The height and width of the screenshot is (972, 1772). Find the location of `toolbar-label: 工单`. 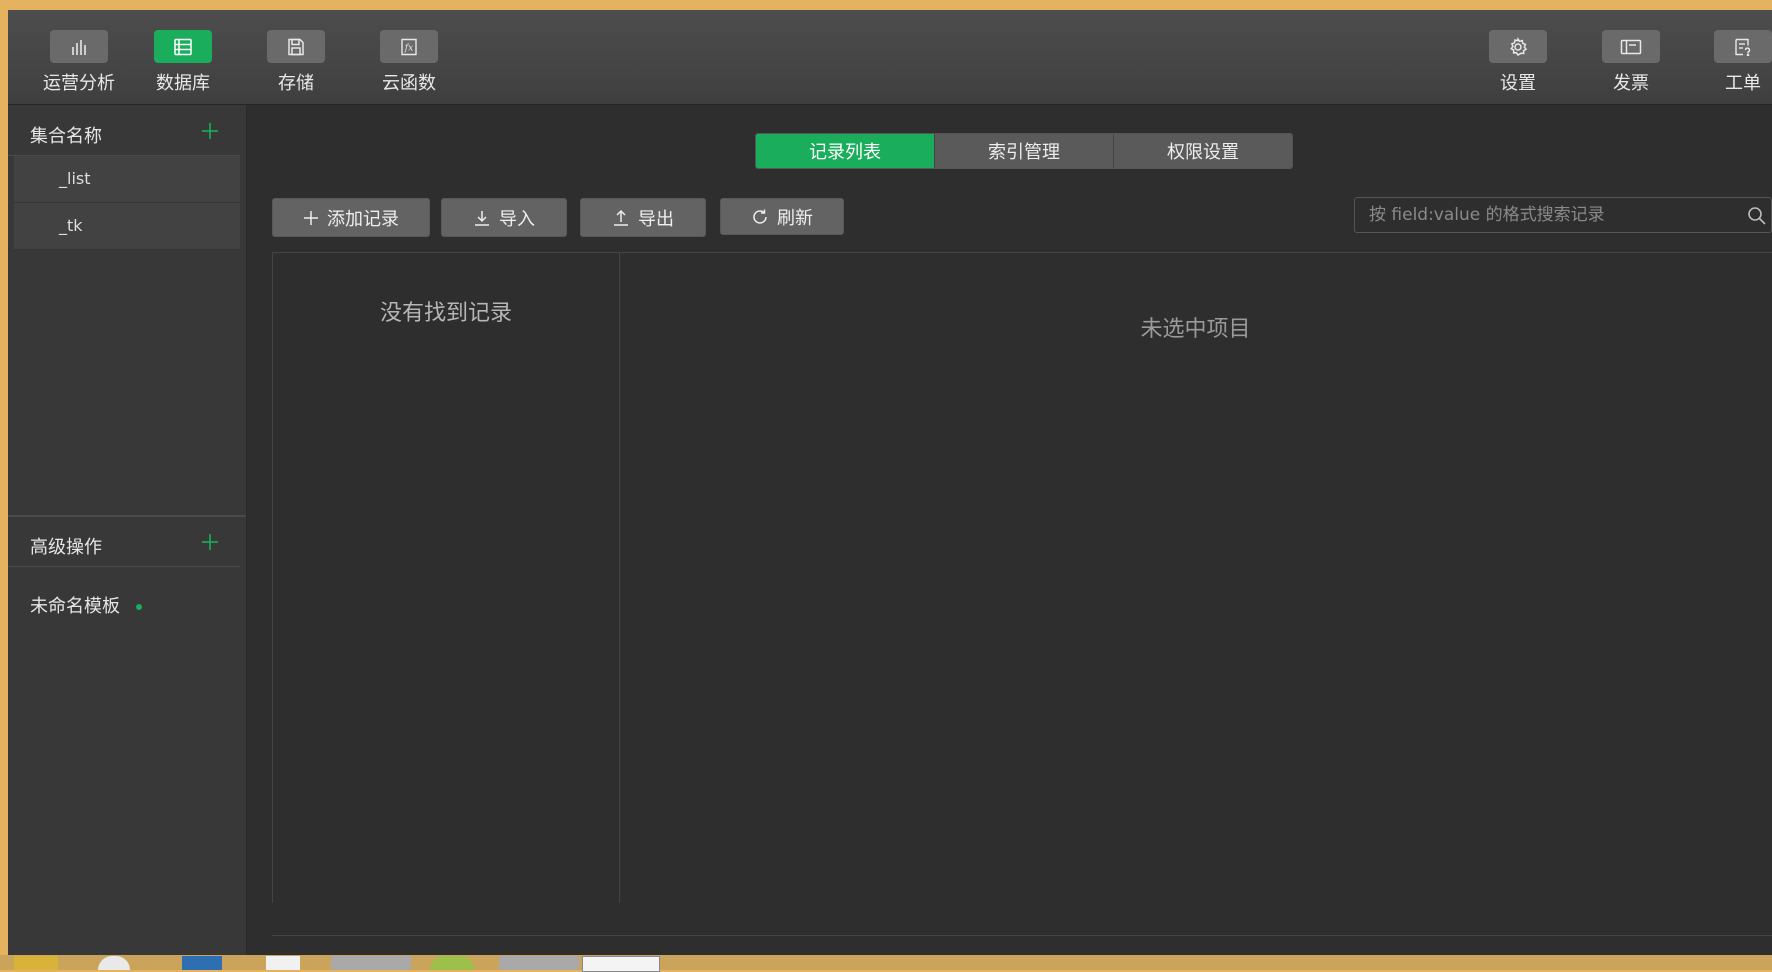

toolbar-label: 工单 is located at coordinates (1743, 83).